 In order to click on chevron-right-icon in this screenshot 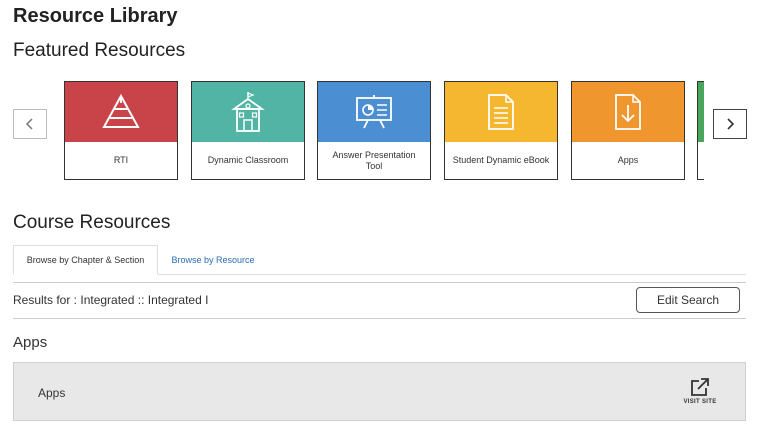, I will do `click(731, 124)`.